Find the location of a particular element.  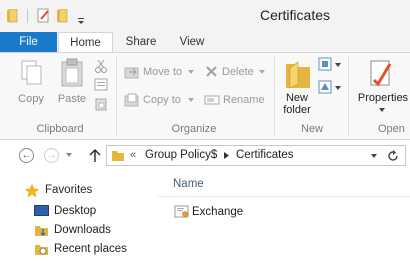

properties-label: Properties is located at coordinates (383, 98).